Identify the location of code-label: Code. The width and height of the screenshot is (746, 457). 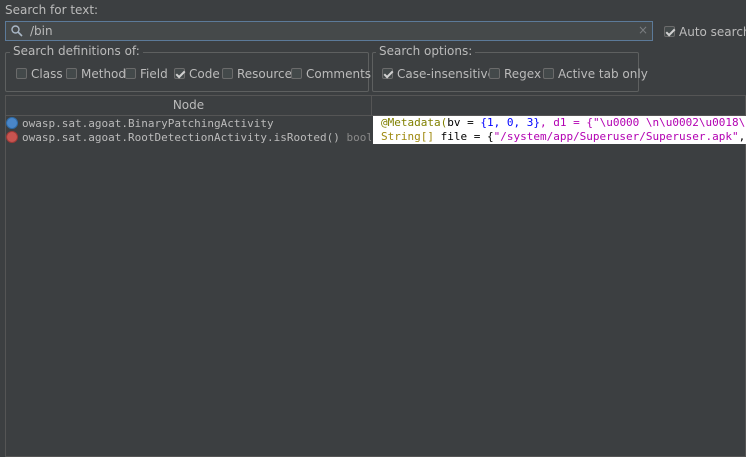
(204, 74).